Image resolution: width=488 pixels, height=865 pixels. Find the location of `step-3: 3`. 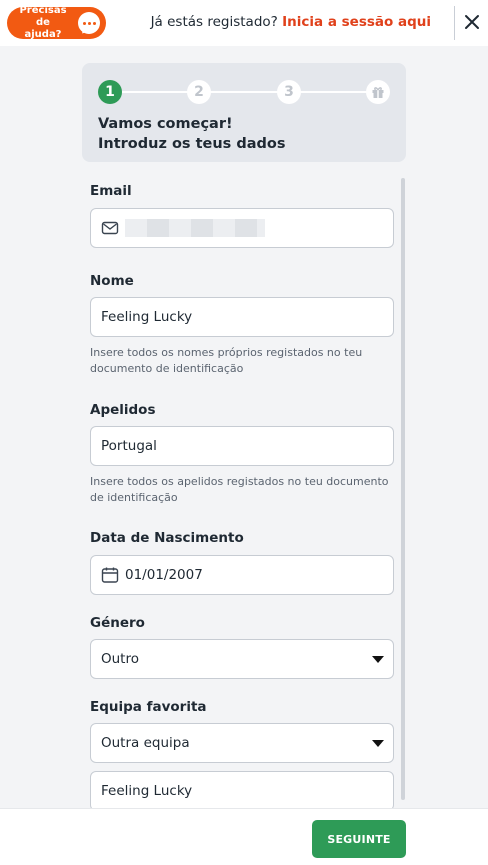

step-3: 3 is located at coordinates (289, 92).